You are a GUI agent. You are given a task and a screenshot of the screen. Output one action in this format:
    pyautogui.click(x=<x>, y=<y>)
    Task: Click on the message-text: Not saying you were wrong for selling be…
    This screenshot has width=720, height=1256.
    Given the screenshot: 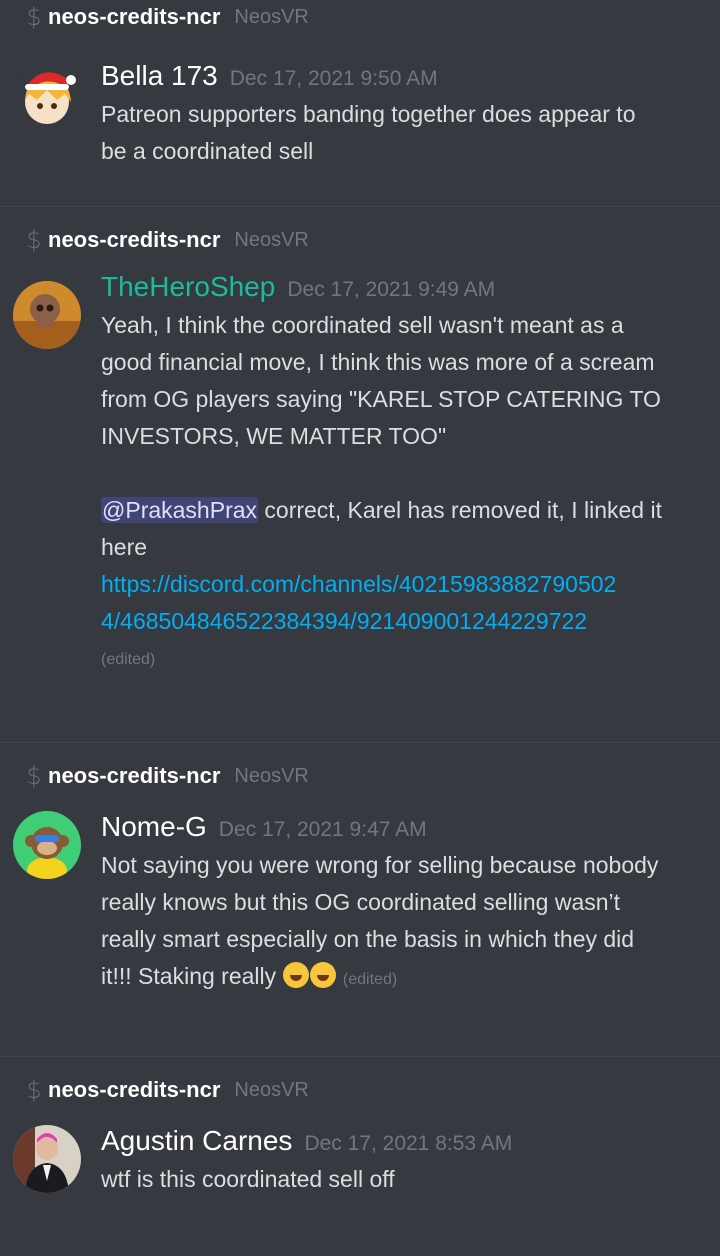 What is the action you would take?
    pyautogui.click(x=401, y=922)
    